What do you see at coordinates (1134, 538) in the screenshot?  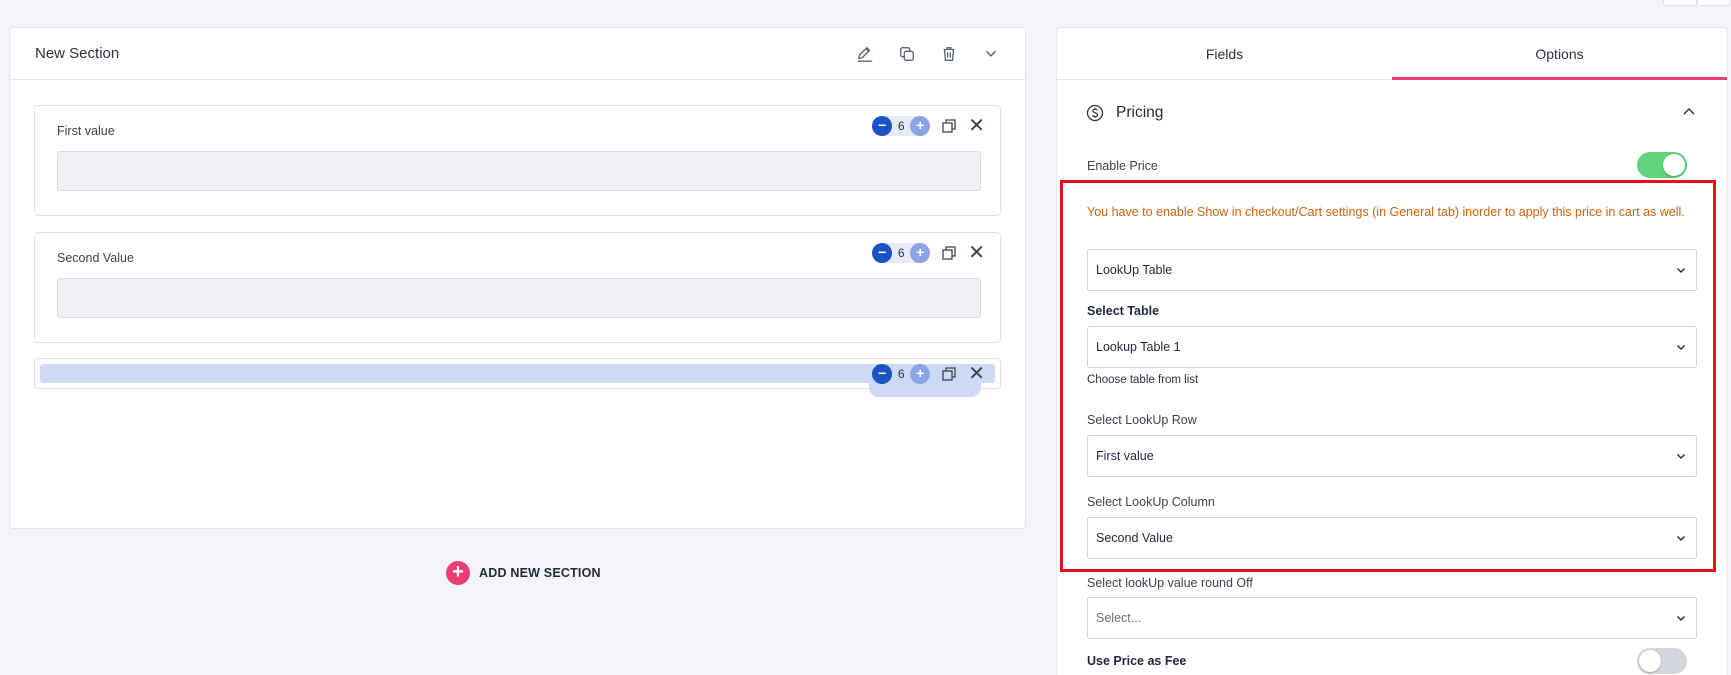 I see `lookup-column-value: Second Value` at bounding box center [1134, 538].